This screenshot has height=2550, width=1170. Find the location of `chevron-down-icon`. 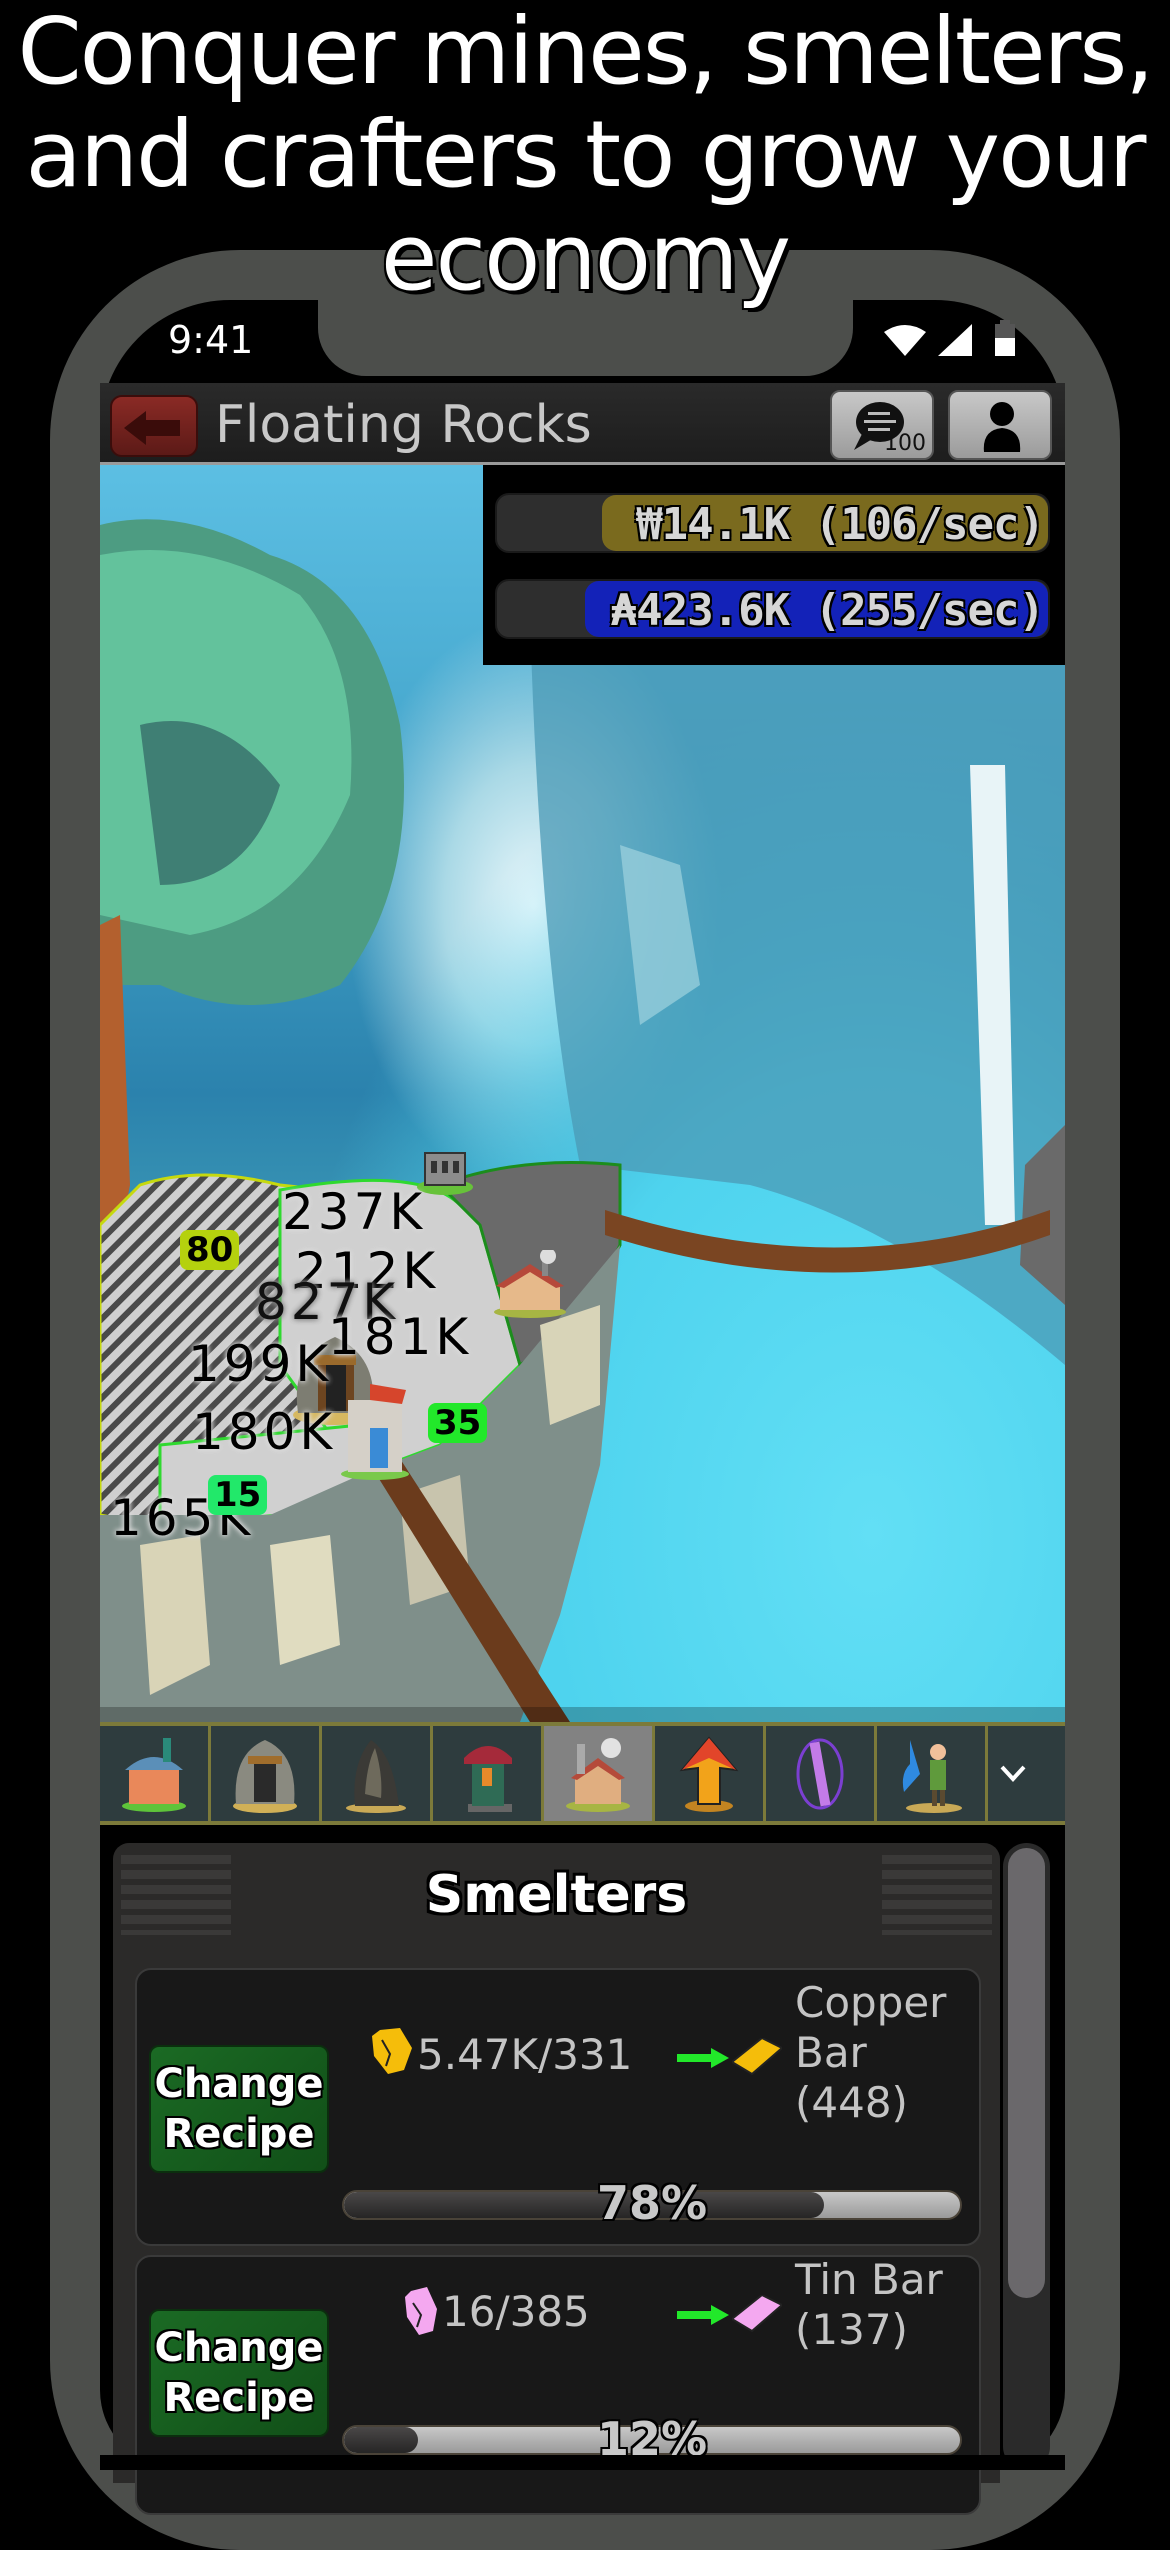

chevron-down-icon is located at coordinates (1013, 1773).